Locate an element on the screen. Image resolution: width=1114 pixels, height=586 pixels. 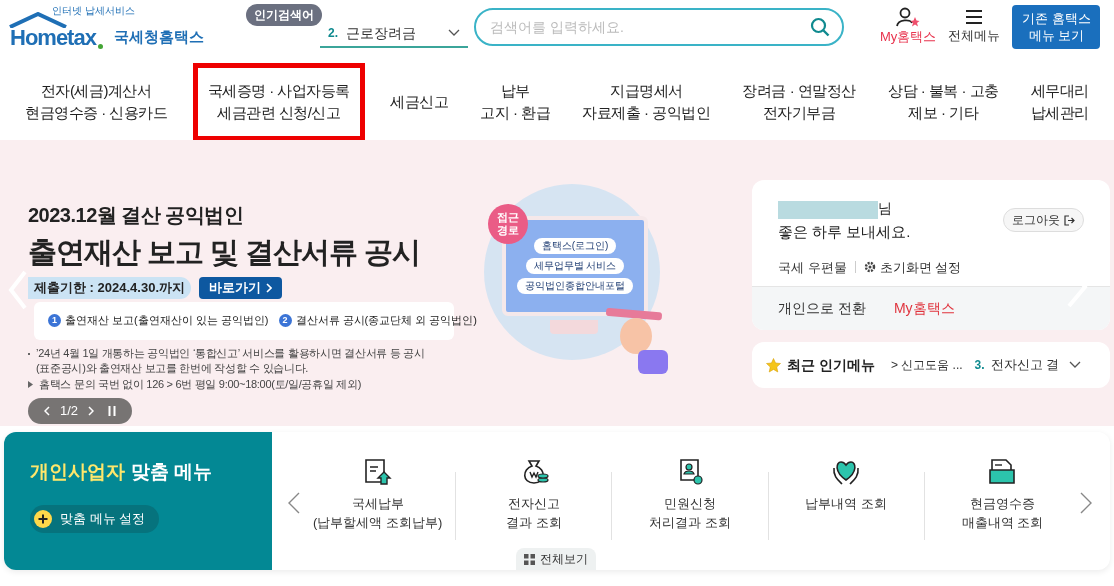
nav-menu-item: 지급명세서 자료제출 · 공익법인 is located at coordinates (646, 102).